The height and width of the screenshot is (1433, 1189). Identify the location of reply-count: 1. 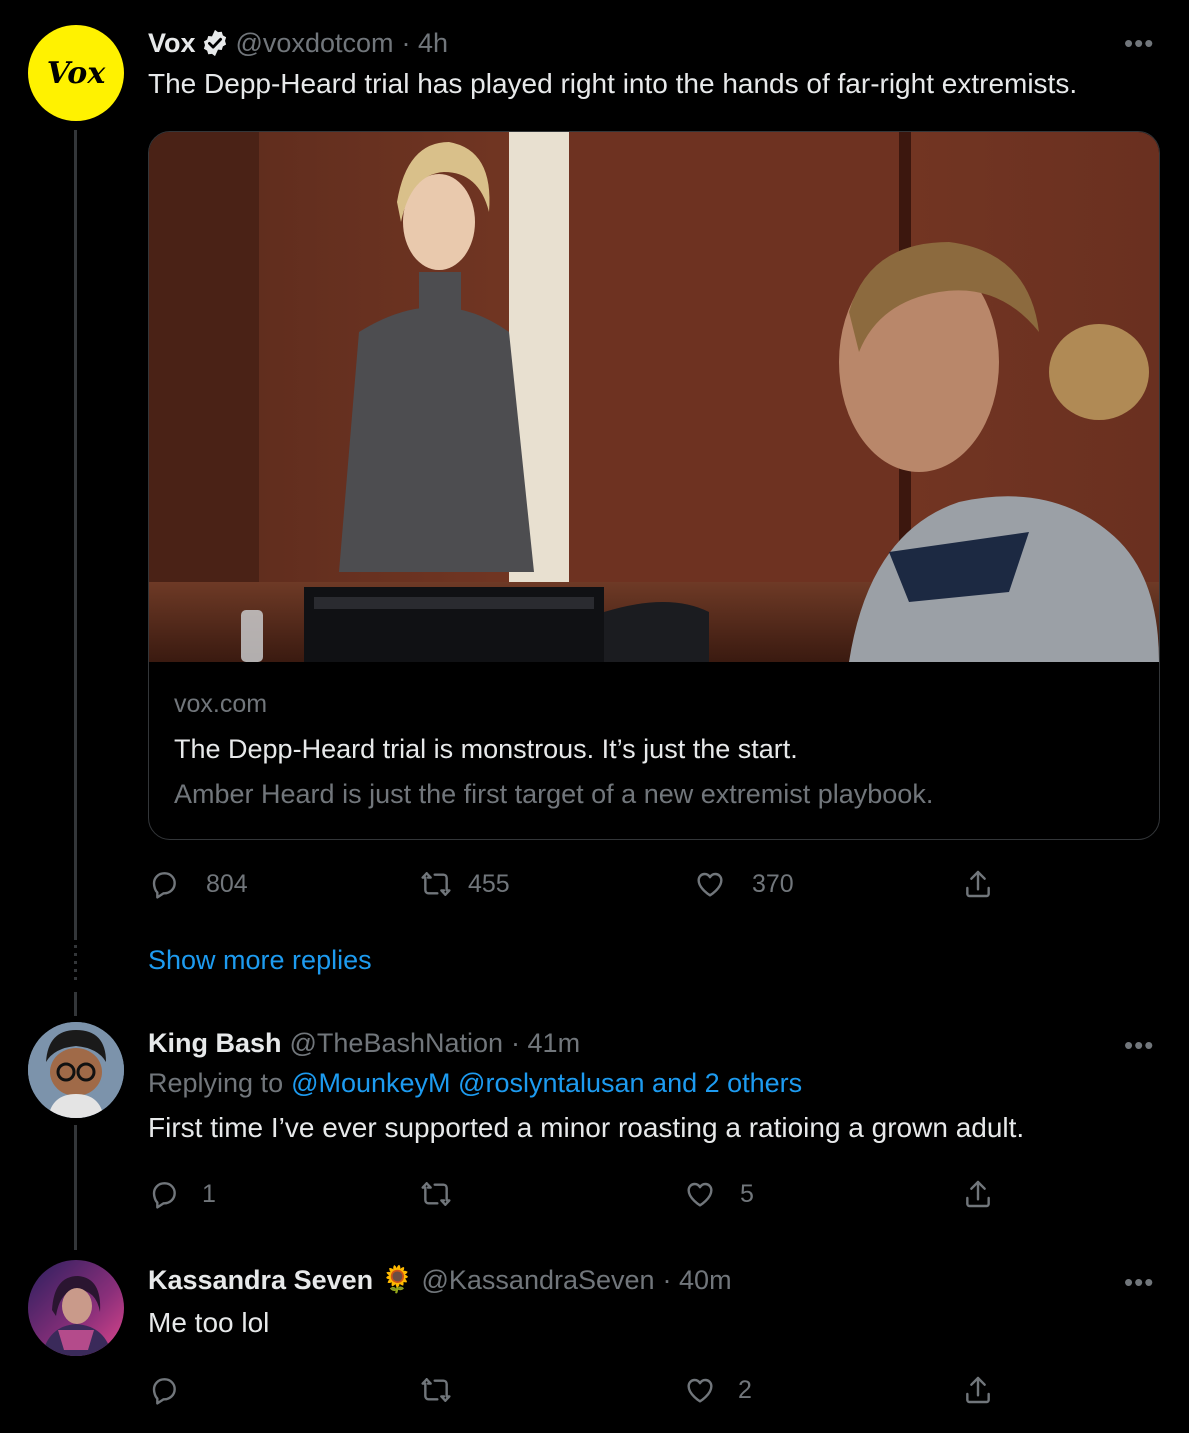
(209, 1193).